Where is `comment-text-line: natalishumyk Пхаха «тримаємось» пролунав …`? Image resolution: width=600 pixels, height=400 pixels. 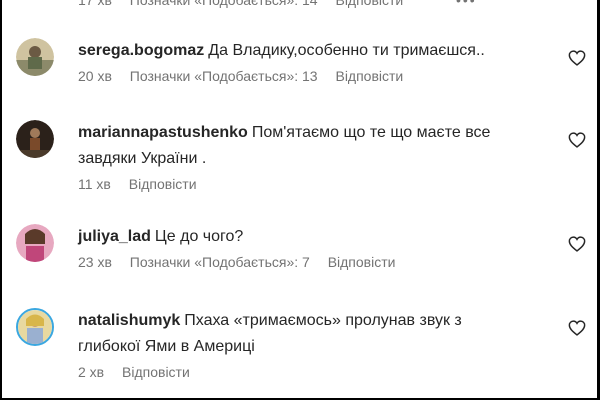
comment-text-line: natalishumyk Пхаха «тримаємось» пролунав … is located at coordinates (298, 334).